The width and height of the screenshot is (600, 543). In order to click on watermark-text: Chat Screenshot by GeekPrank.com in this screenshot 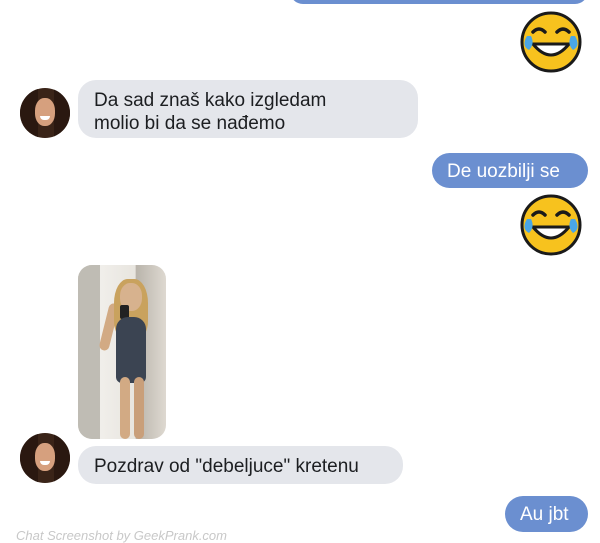, I will do `click(121, 535)`.